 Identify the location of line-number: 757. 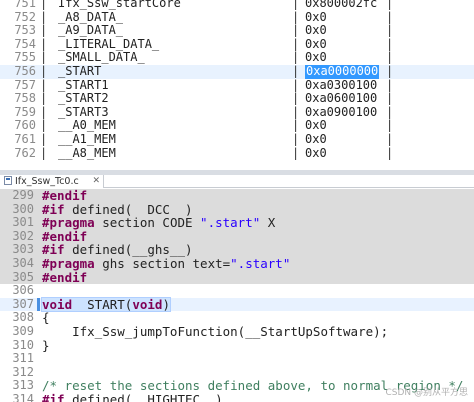
(25, 84).